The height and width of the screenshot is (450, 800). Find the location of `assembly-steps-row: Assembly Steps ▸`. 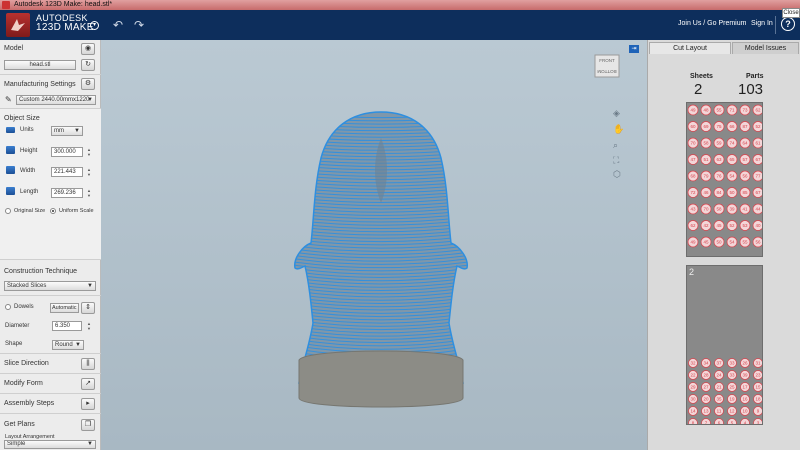

assembly-steps-row: Assembly Steps ▸ is located at coordinates (50, 404).